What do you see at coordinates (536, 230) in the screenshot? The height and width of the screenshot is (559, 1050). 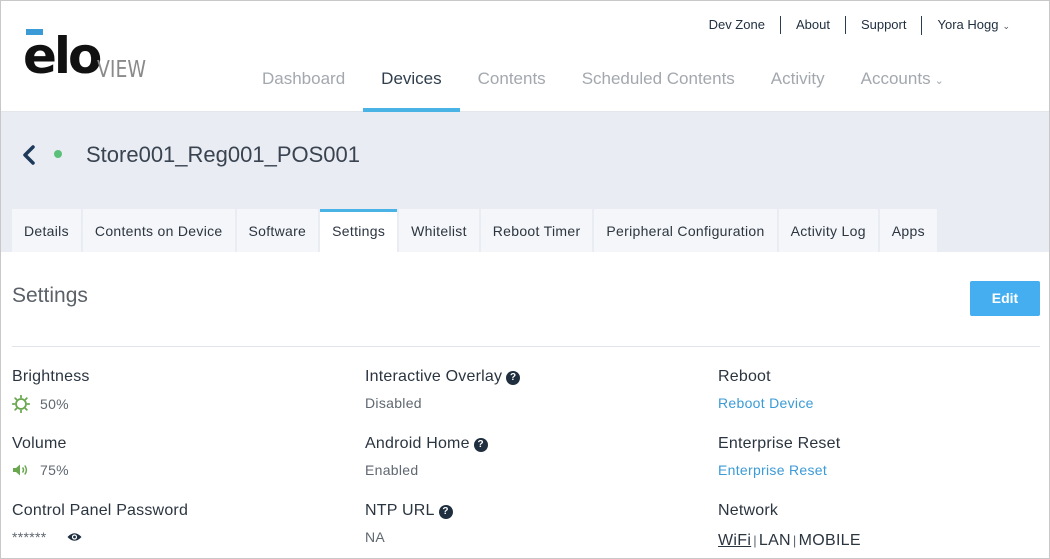 I see `tab-reboot-timer: Reboot Timer` at bounding box center [536, 230].